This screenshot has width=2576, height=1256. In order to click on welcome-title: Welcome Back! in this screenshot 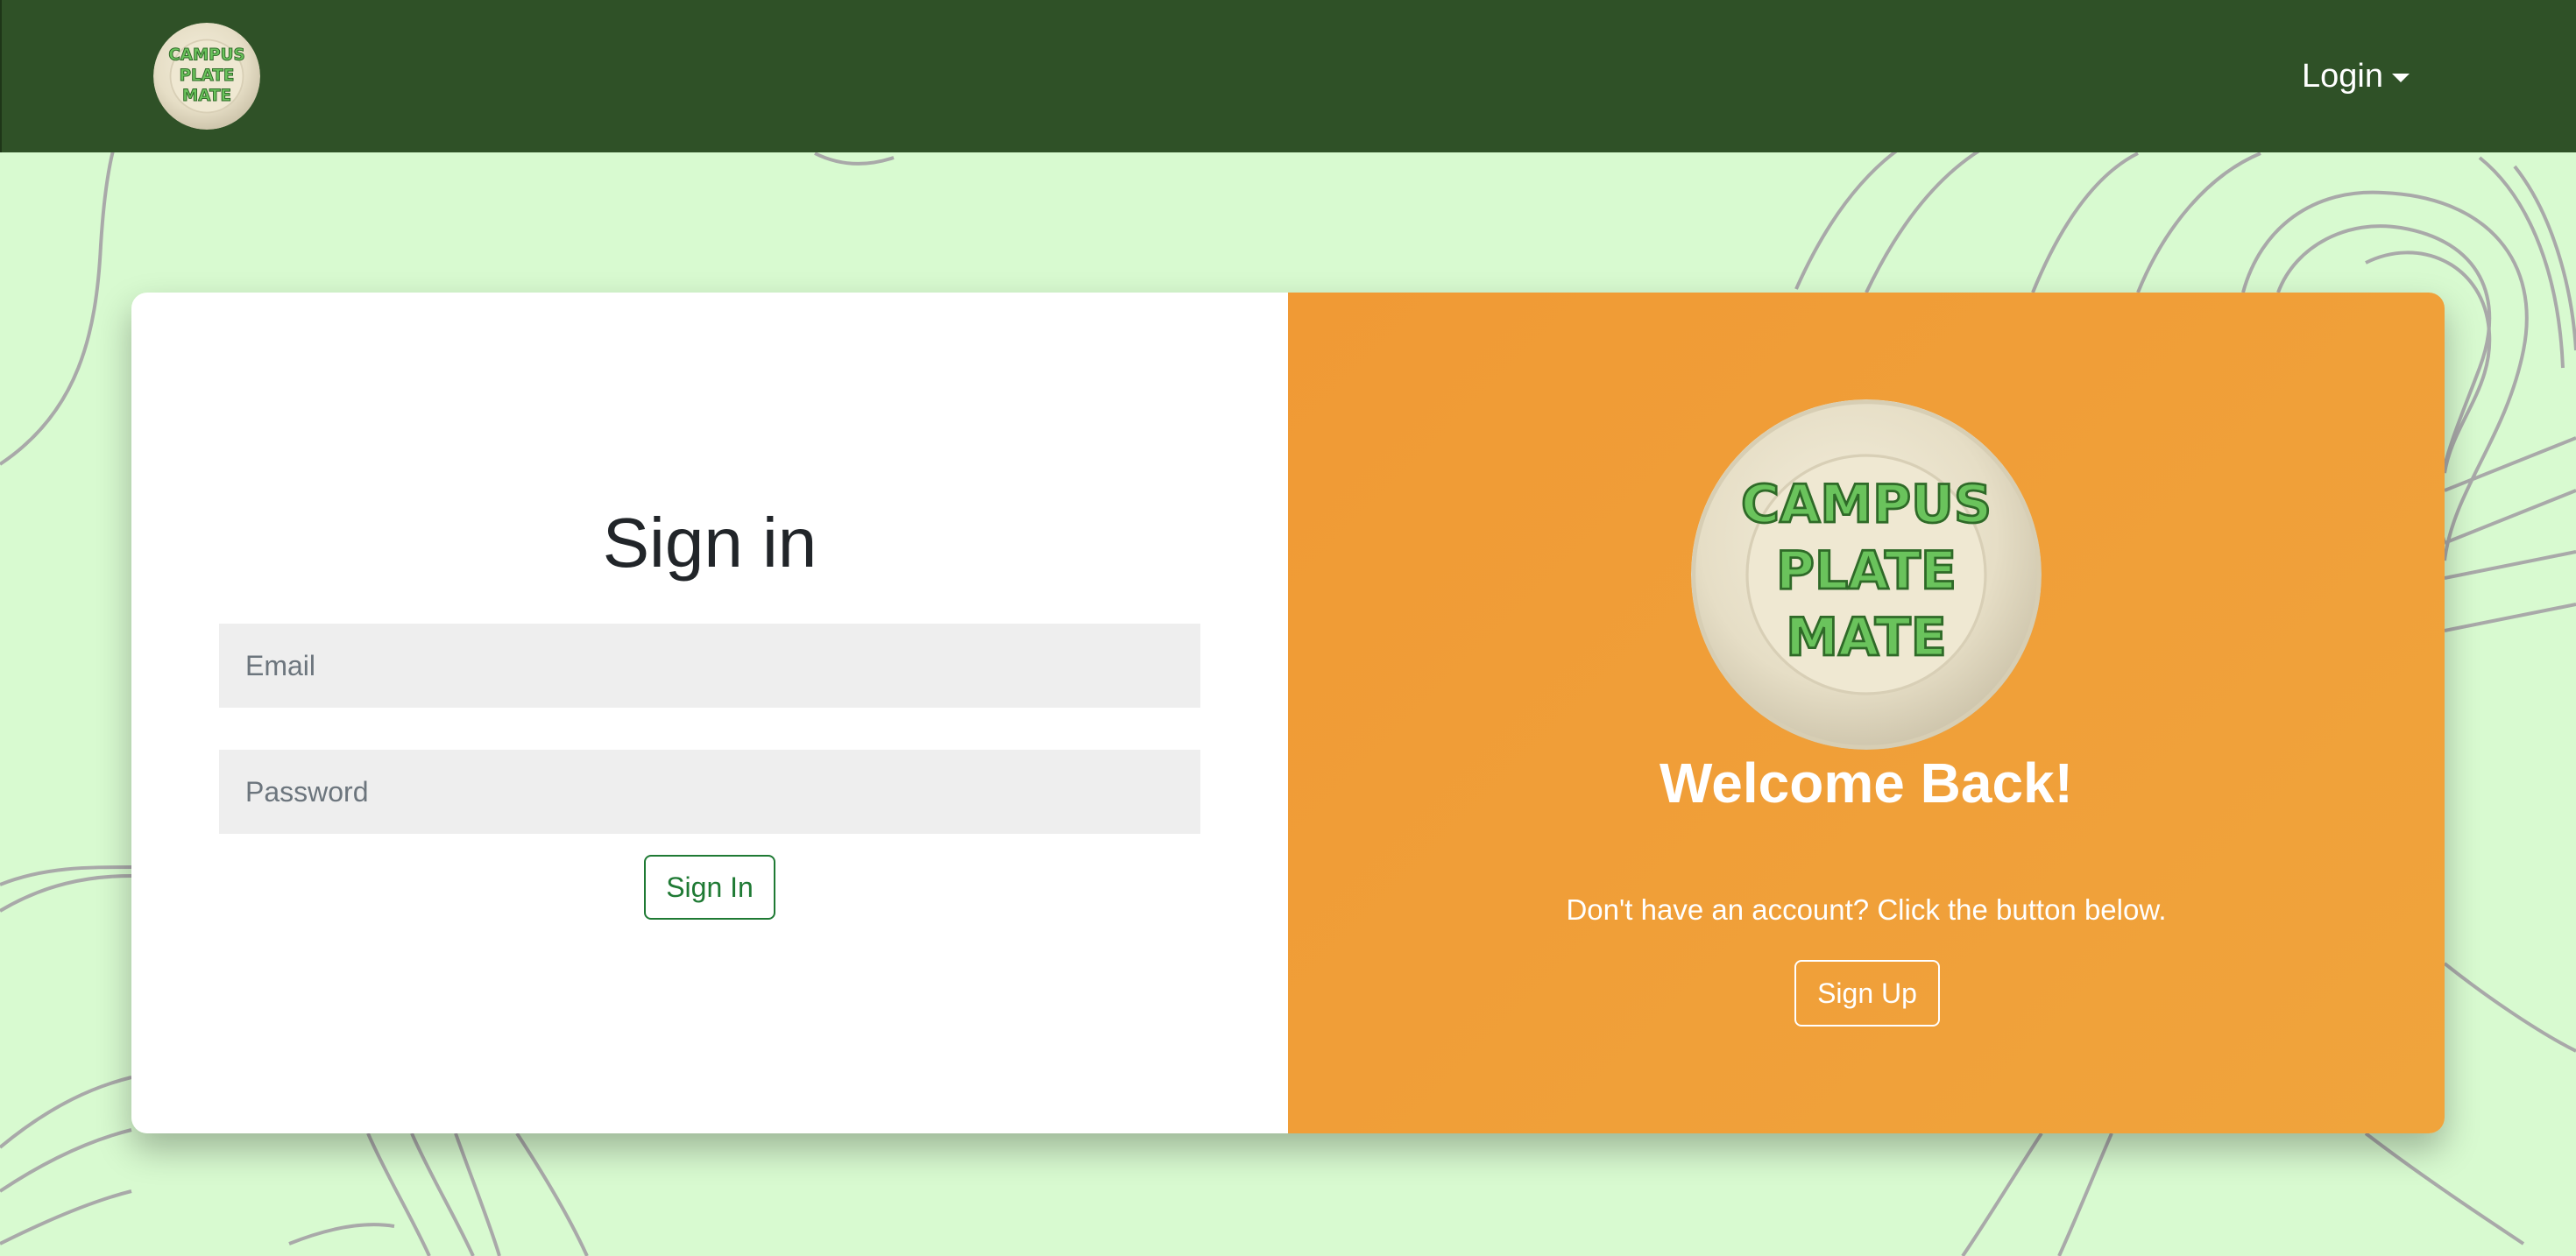, I will do `click(1866, 783)`.